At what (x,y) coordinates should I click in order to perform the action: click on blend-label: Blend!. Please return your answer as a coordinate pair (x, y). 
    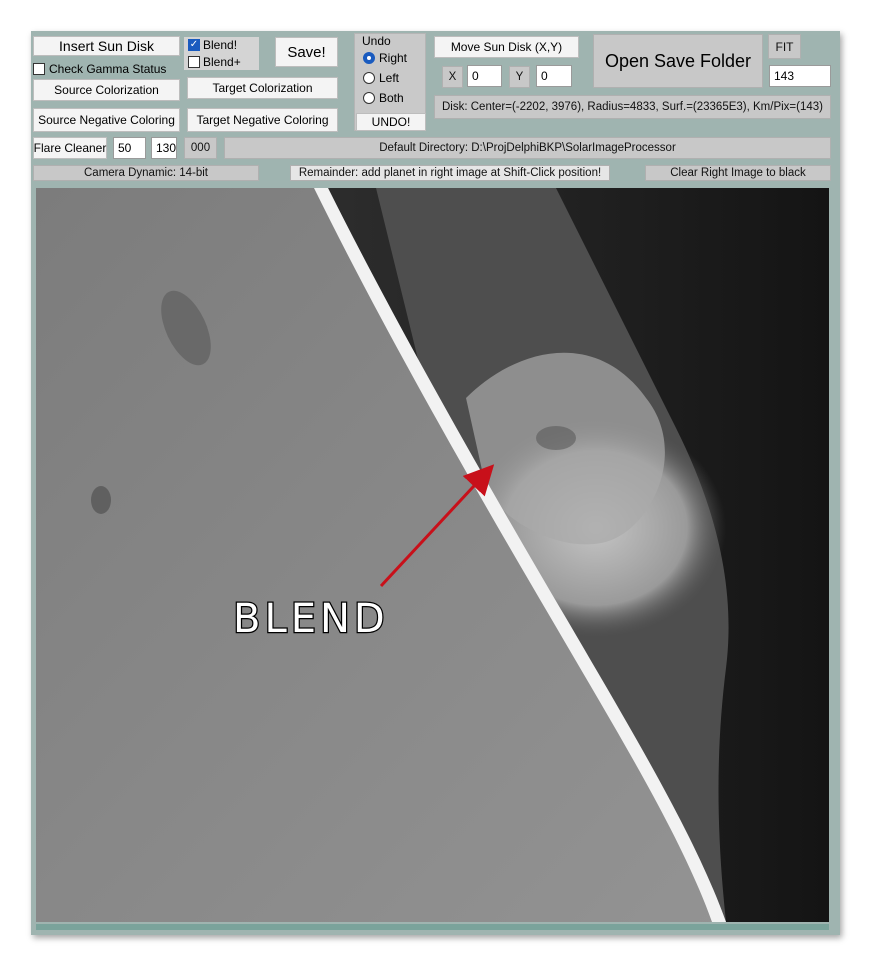
    Looking at the image, I should click on (220, 45).